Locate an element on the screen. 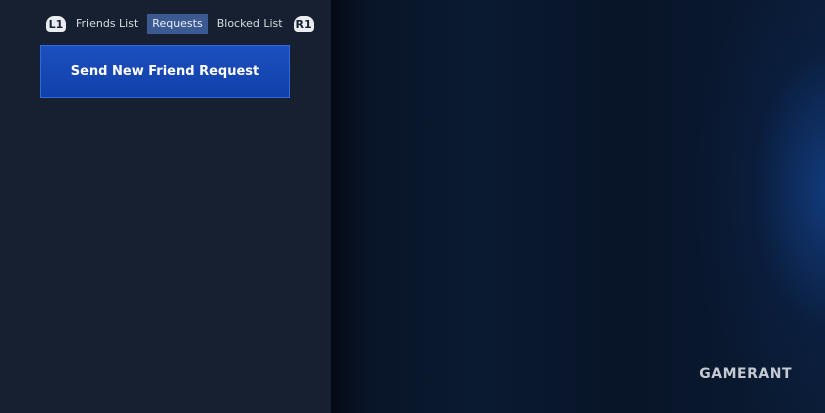 The width and height of the screenshot is (825, 413). tab-friends-list: Friends List is located at coordinates (107, 24).